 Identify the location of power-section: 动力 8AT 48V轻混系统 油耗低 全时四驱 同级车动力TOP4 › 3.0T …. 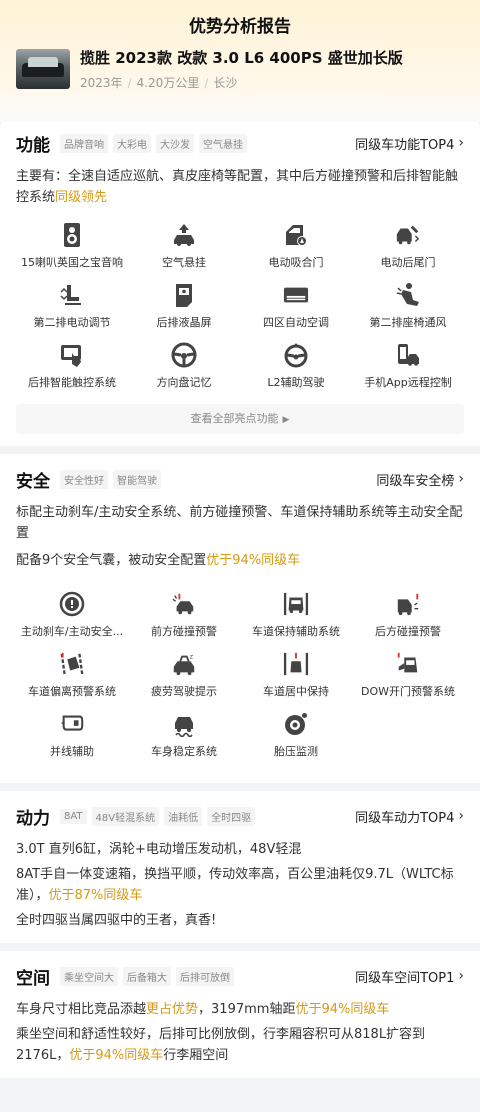
(240, 867).